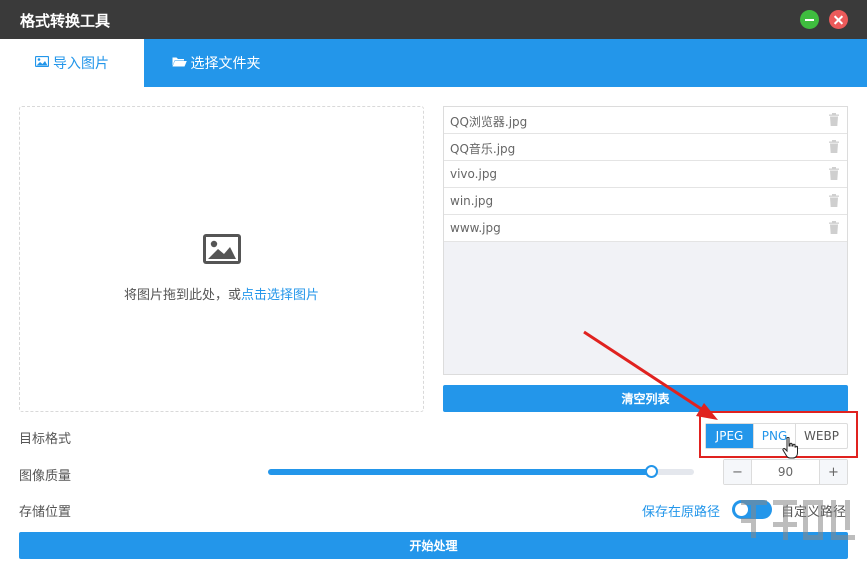 The height and width of the screenshot is (578, 867). I want to click on quality-slider, so click(481, 471).